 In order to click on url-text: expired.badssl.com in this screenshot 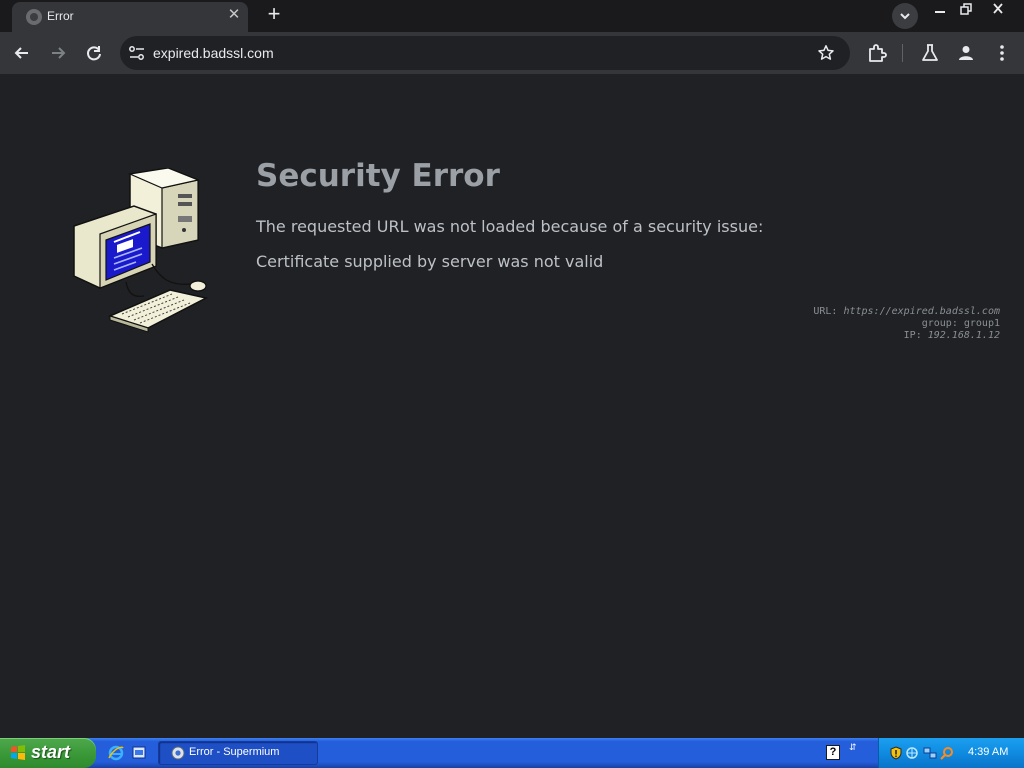, I will do `click(213, 53)`.